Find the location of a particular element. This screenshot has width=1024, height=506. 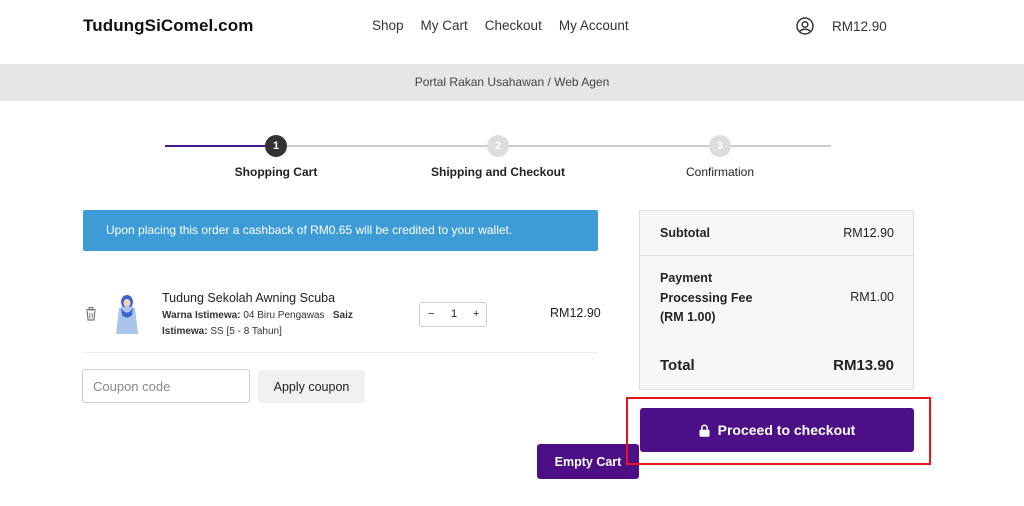

proceed-to-checkout-label: Proceed to checkout is located at coordinates (786, 430).